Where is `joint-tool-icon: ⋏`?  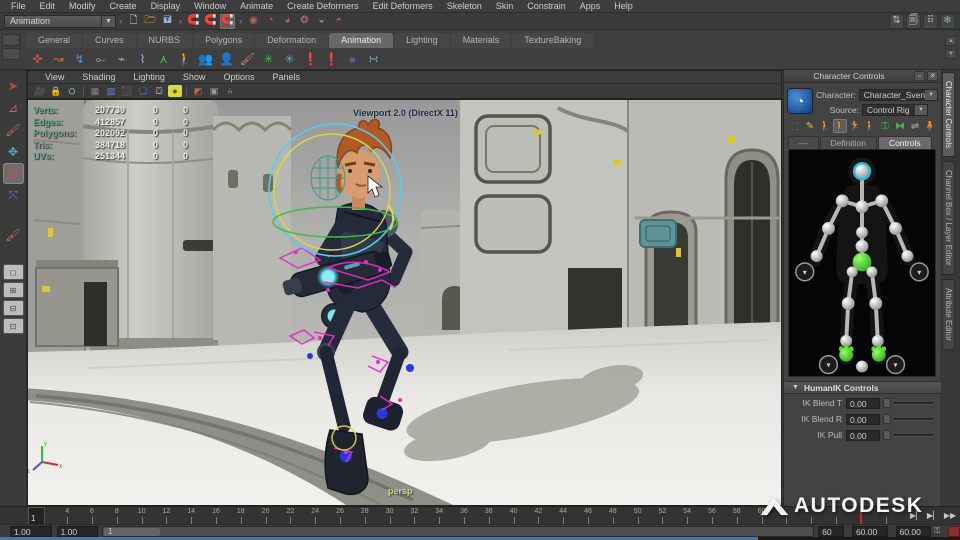
joint-tool-icon: ⋏ is located at coordinates (163, 59).